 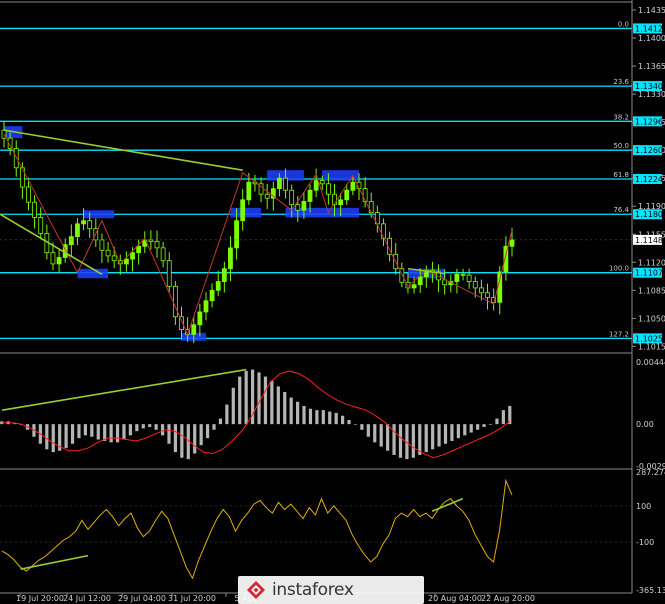 I want to click on fib-level-percent: 23.6, so click(x=621, y=82).